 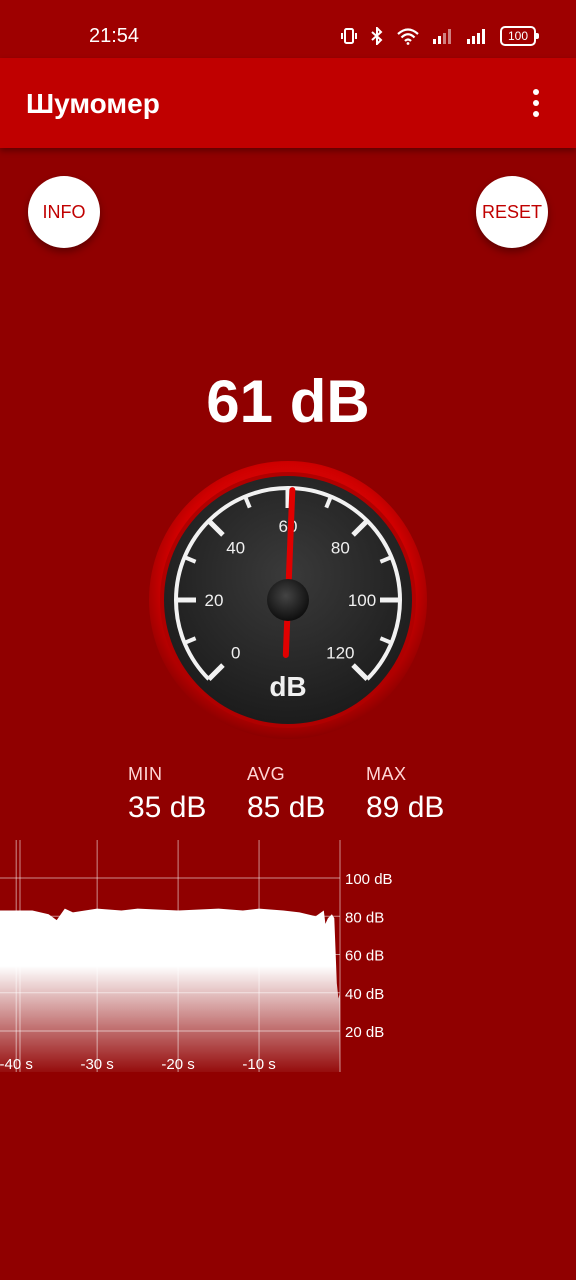 I want to click on chart-x-tick-label: -10 s, so click(x=258, y=1064).